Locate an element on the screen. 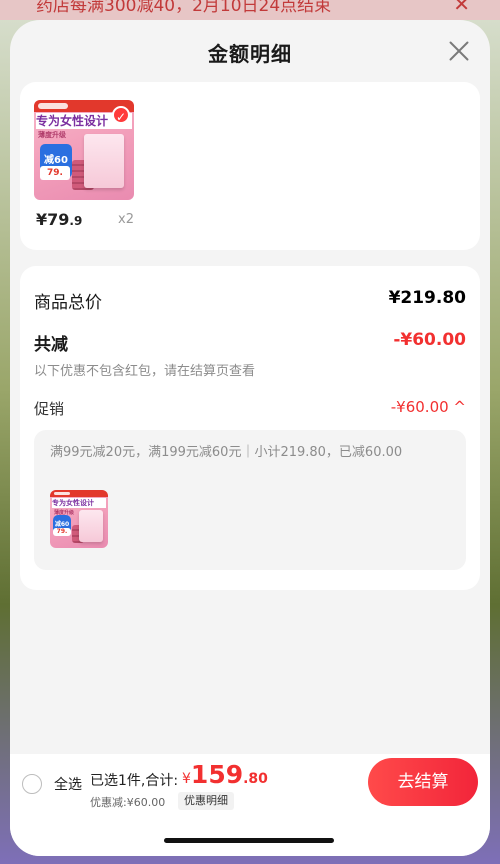 Image resolution: width=500 pixels, height=864 pixels. promo-description: 满99元减20元，满199元减60元｜小计219.80，已减60.00 is located at coordinates (226, 452).